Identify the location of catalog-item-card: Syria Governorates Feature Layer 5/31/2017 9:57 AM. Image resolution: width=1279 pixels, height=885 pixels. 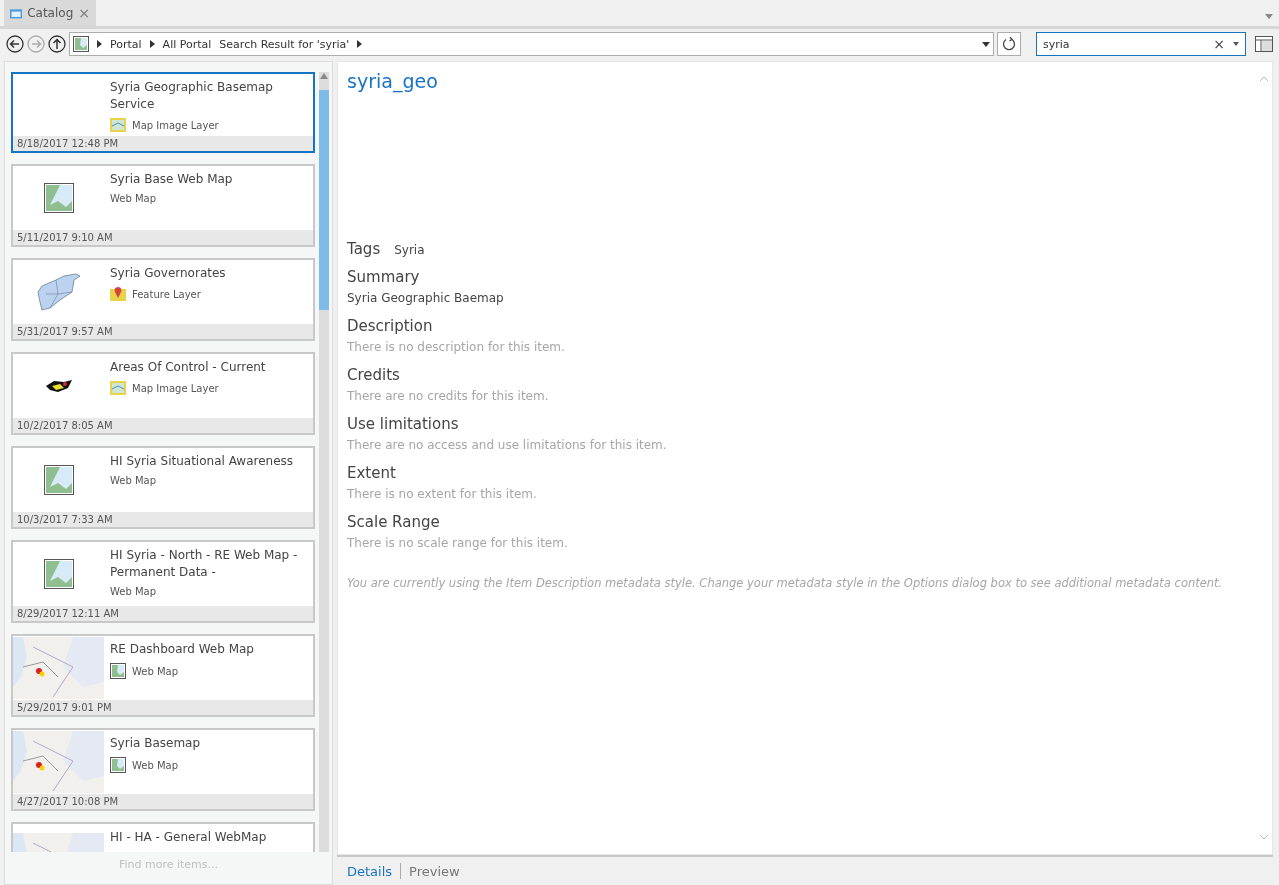
(163, 299).